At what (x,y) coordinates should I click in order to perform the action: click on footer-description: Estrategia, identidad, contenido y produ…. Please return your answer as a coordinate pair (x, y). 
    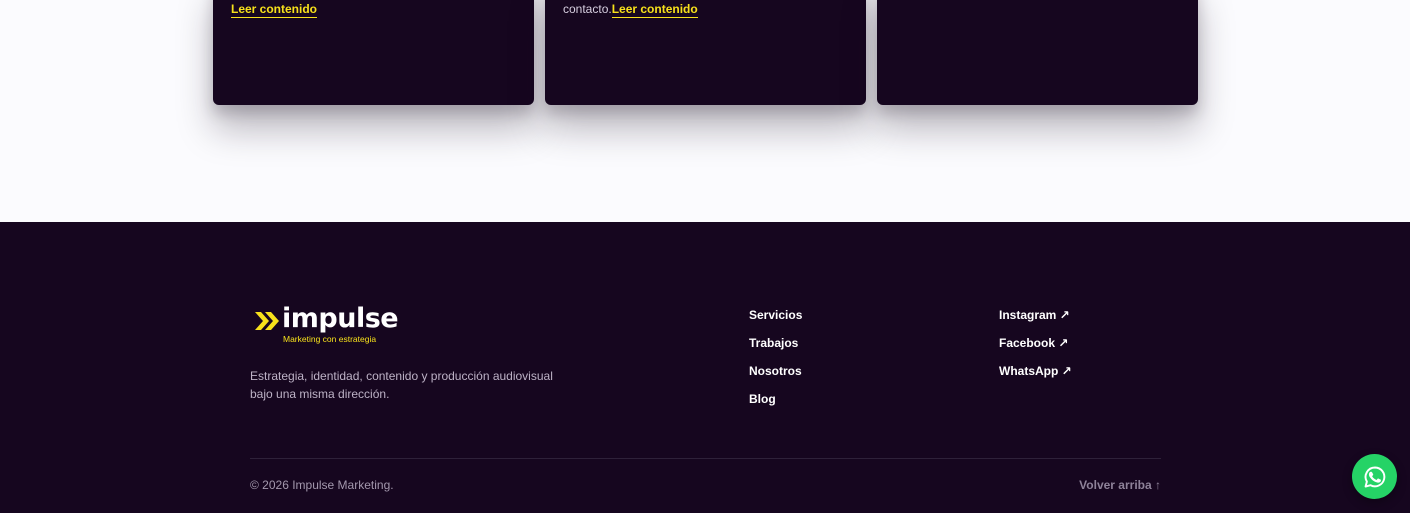
    Looking at the image, I should click on (401, 385).